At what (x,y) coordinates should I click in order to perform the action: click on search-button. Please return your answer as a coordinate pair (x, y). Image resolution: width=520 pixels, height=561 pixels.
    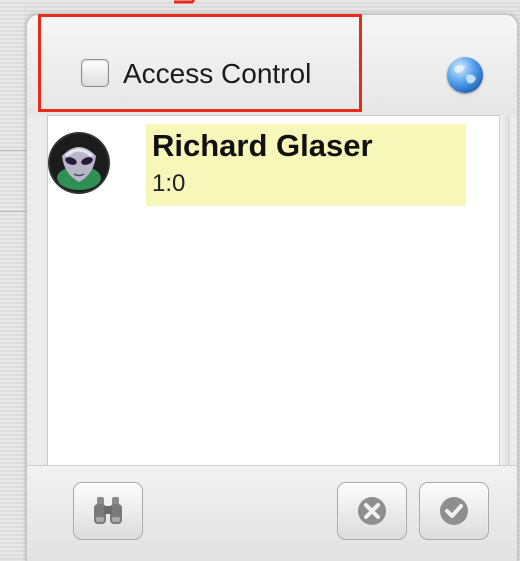
    Looking at the image, I should click on (108, 511).